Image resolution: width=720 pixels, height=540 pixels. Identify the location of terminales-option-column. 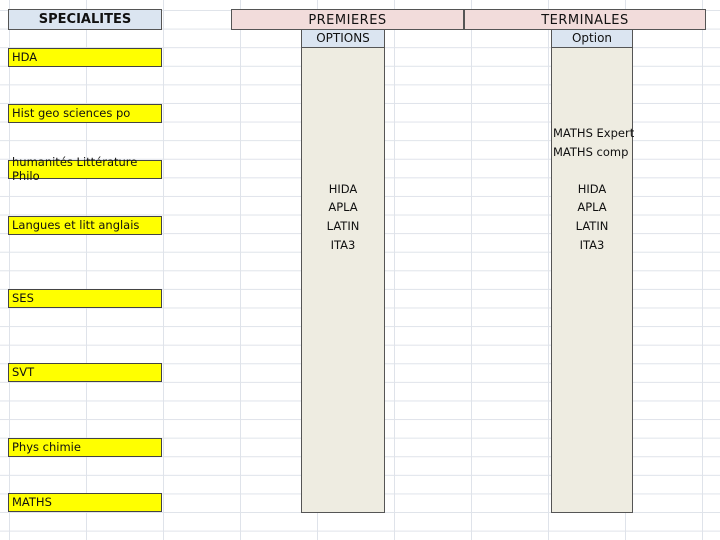
(592, 280).